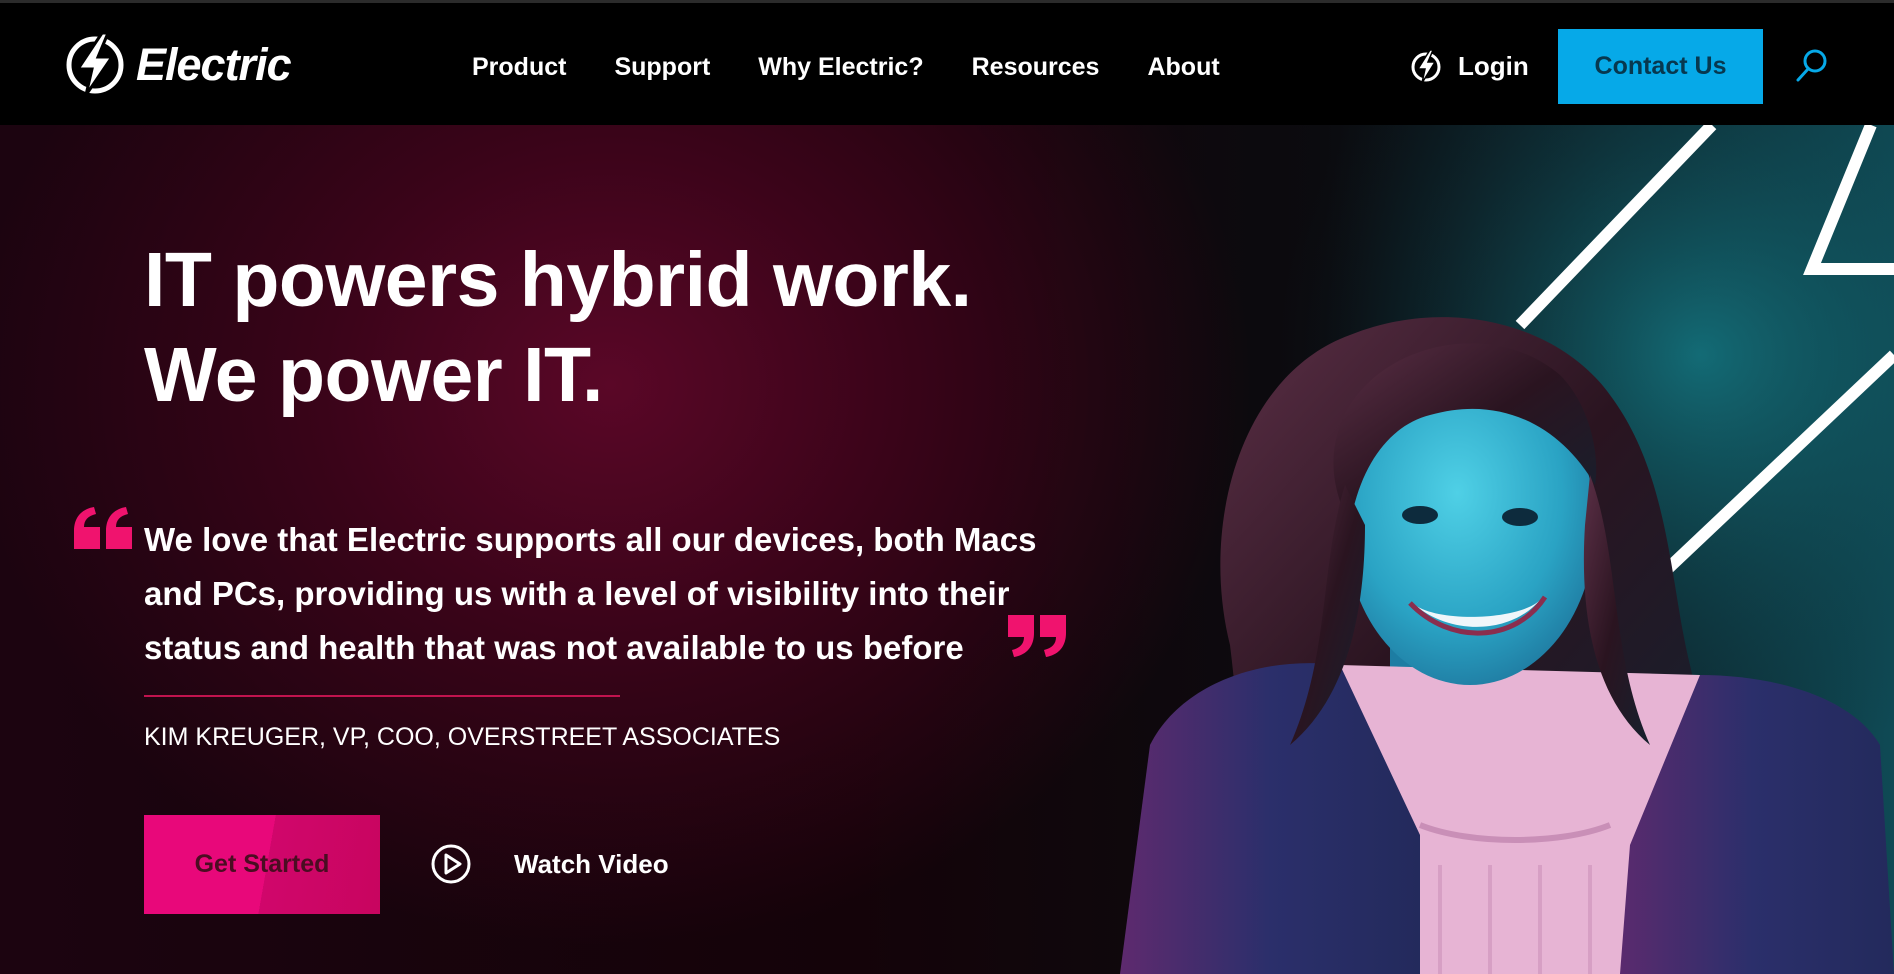 This screenshot has height=974, width=1894. What do you see at coordinates (1037, 636) in the screenshot?
I see `quote-close-icon` at bounding box center [1037, 636].